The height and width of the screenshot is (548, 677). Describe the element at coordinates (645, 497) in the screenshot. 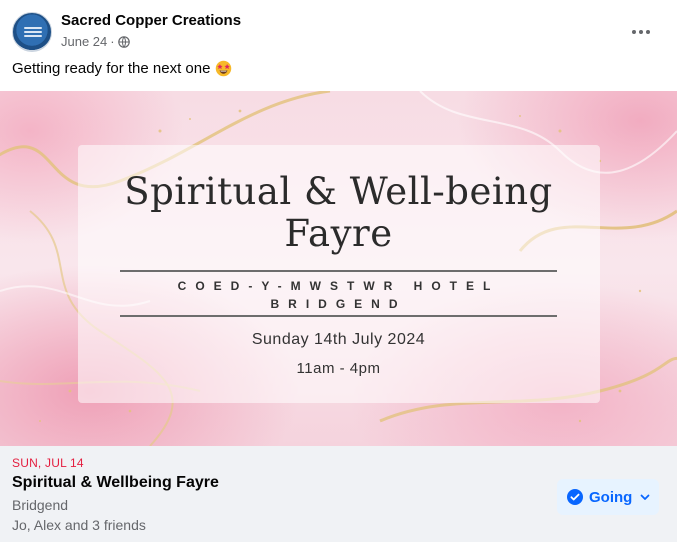

I see `chevron-down-icon` at that location.